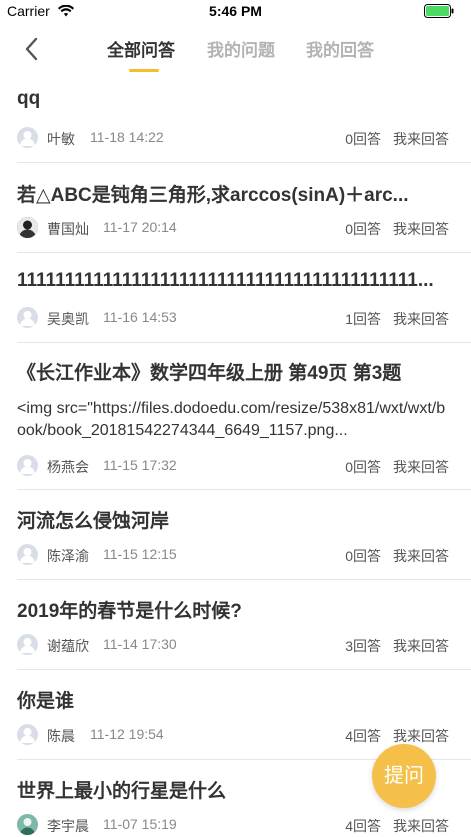  I want to click on clock: 5:46 PM, so click(235, 11).